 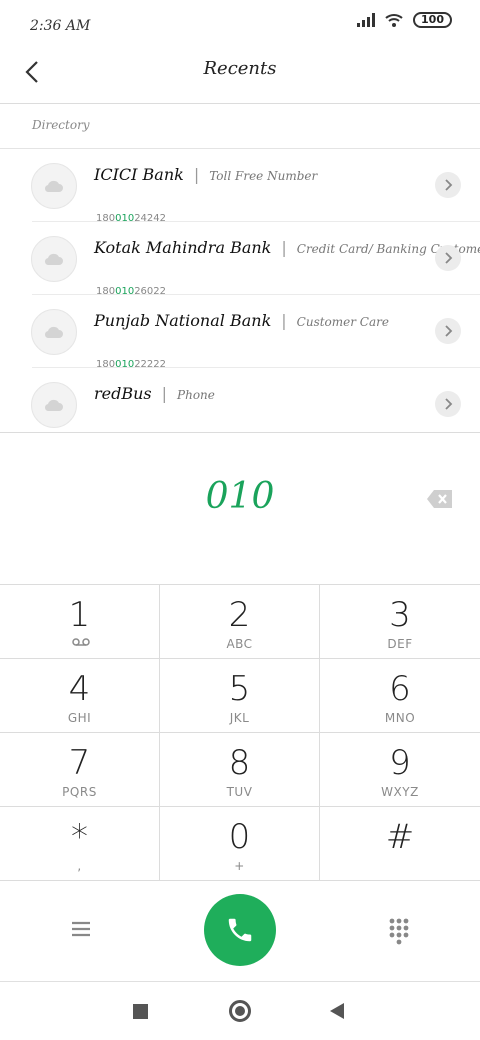 I want to click on key-letters: JKL, so click(x=239, y=718).